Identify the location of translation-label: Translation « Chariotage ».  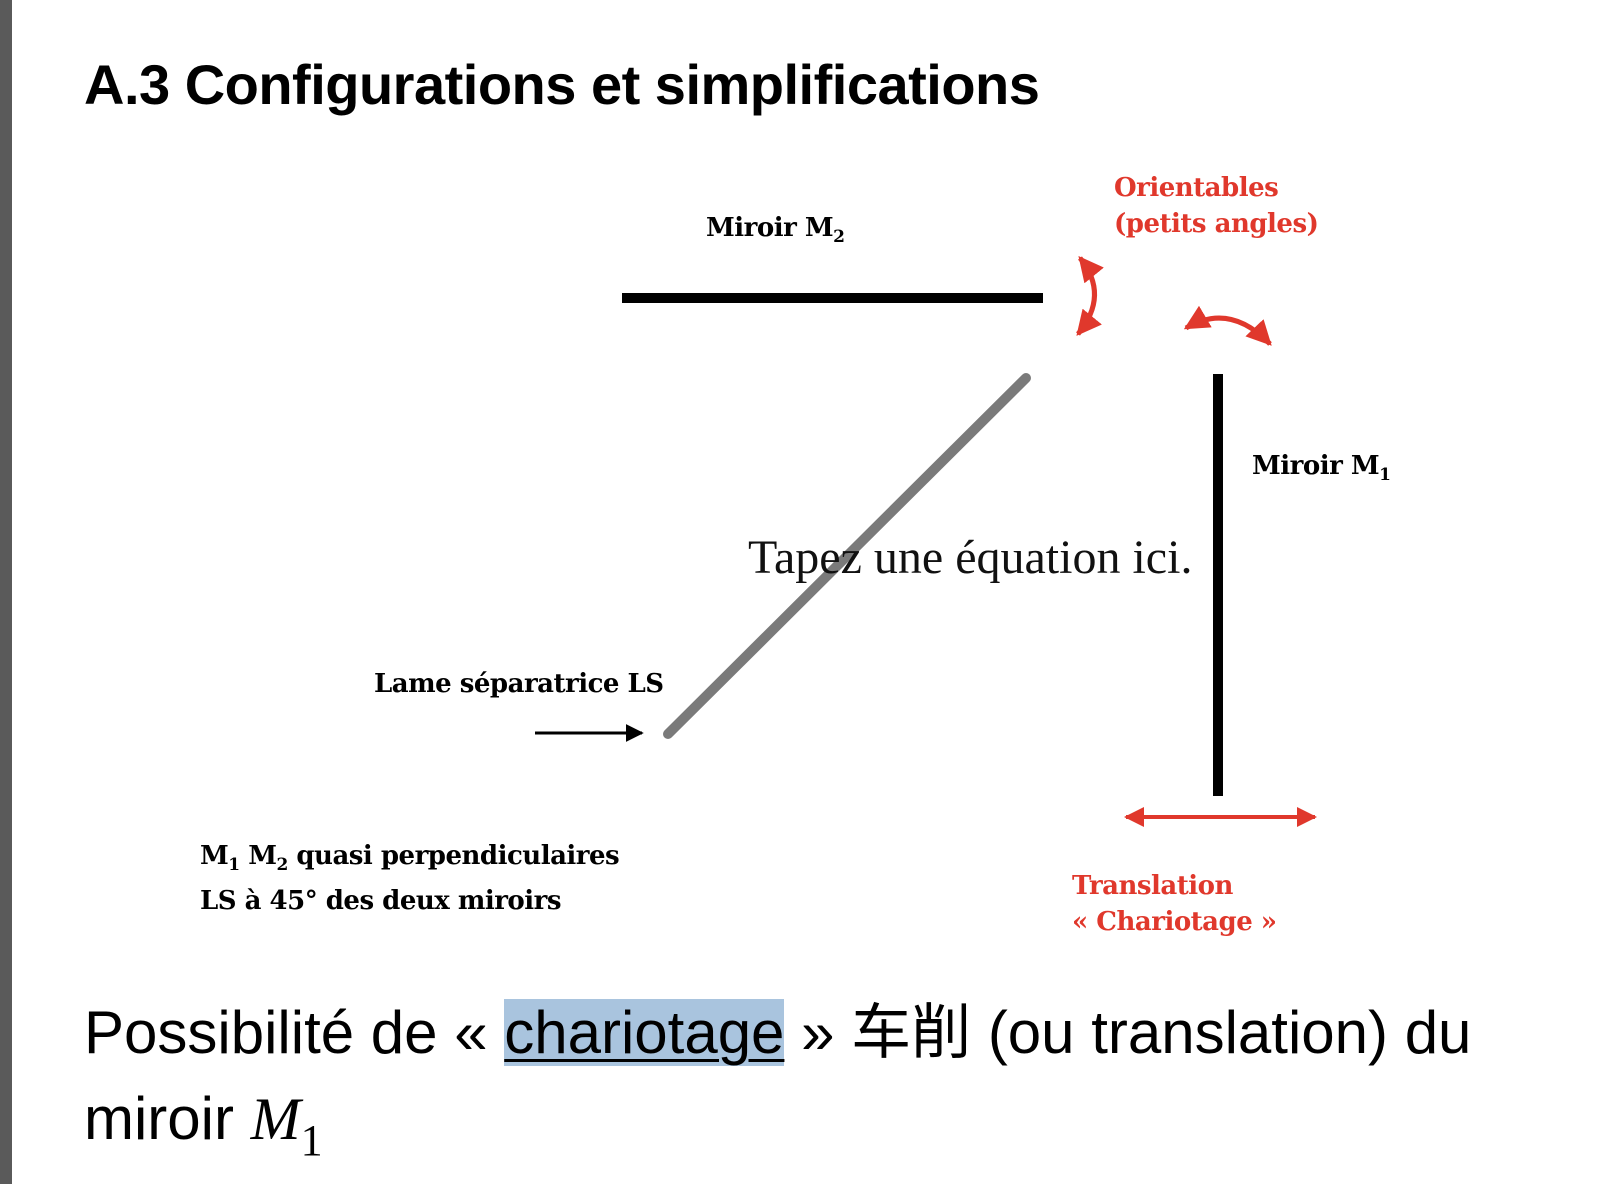
(1174, 904).